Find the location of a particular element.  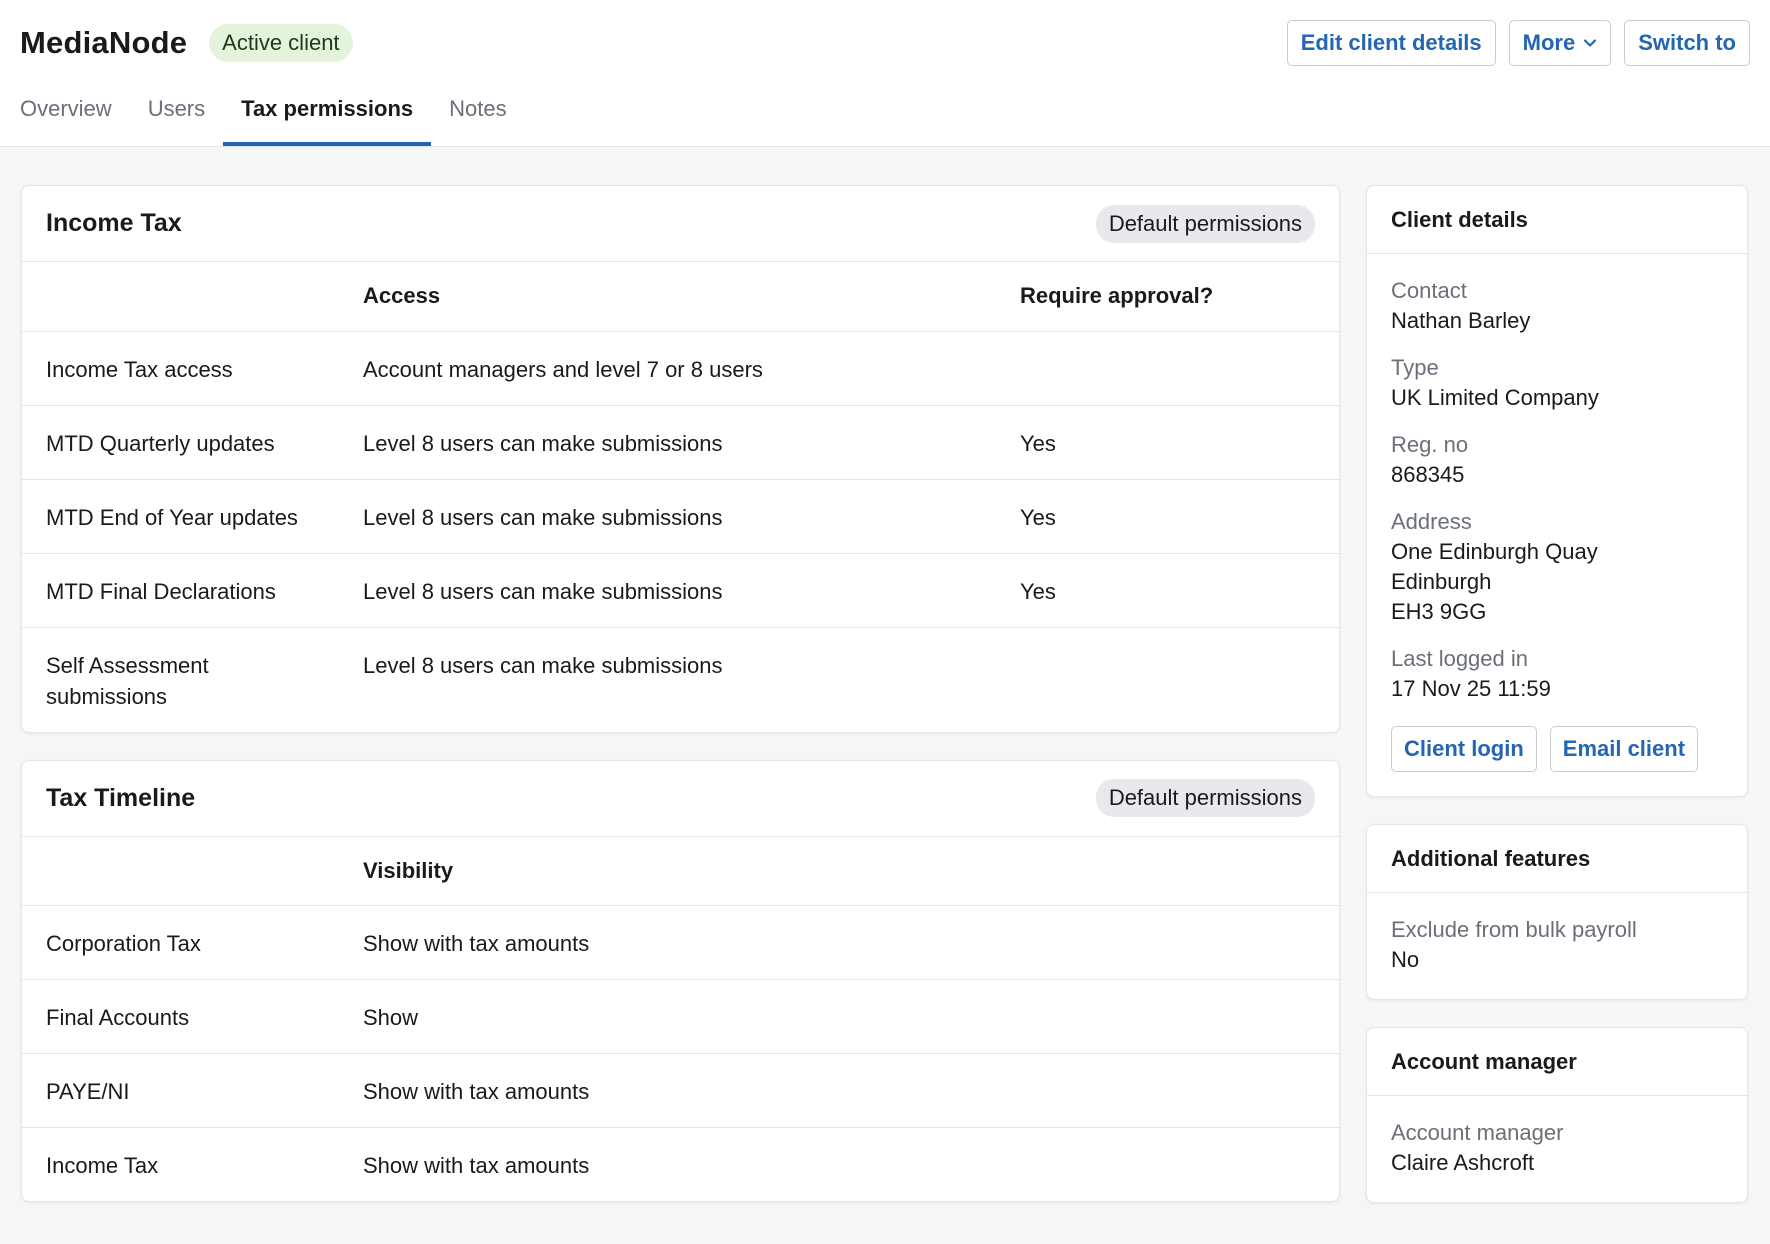

row-label: Self Assessment submissions is located at coordinates (127, 680).